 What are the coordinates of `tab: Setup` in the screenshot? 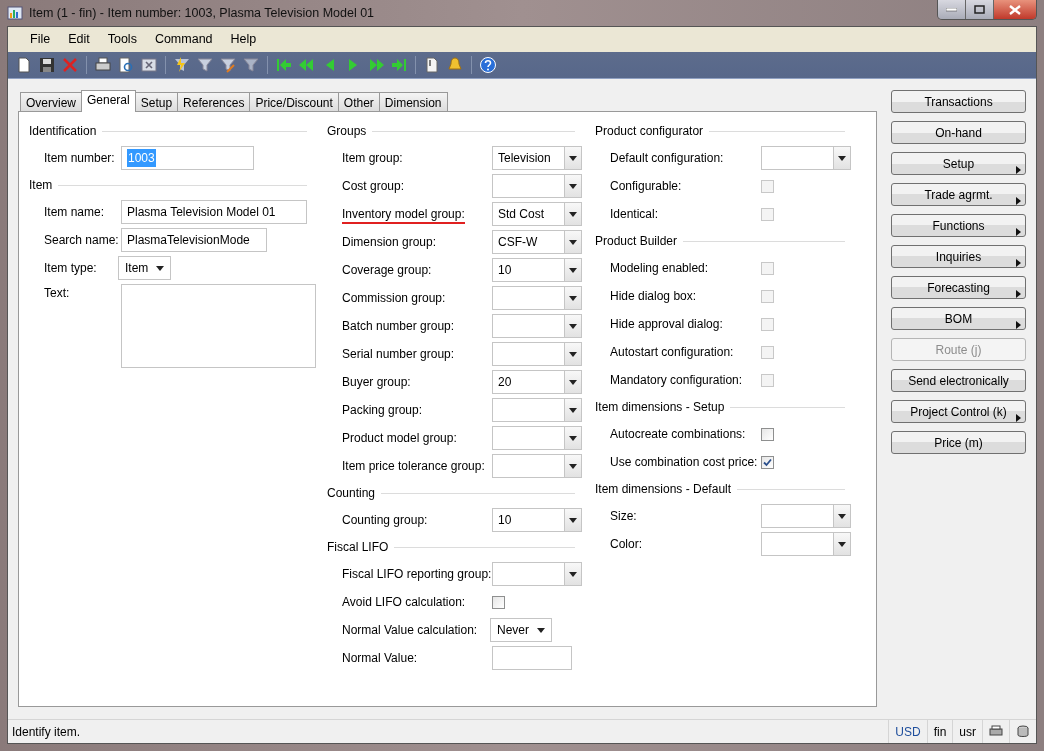 It's located at (156, 101).